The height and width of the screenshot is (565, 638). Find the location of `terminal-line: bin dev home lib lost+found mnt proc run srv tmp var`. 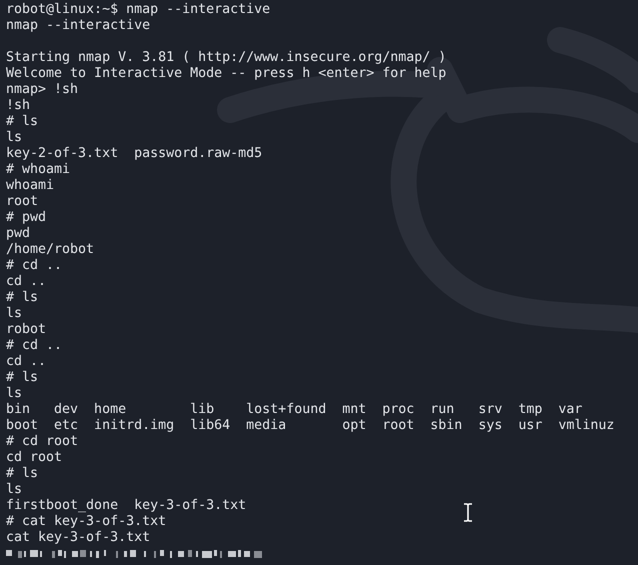

terminal-line: bin dev home lib lost+found mnt proc run srv tmp var is located at coordinates (294, 410).